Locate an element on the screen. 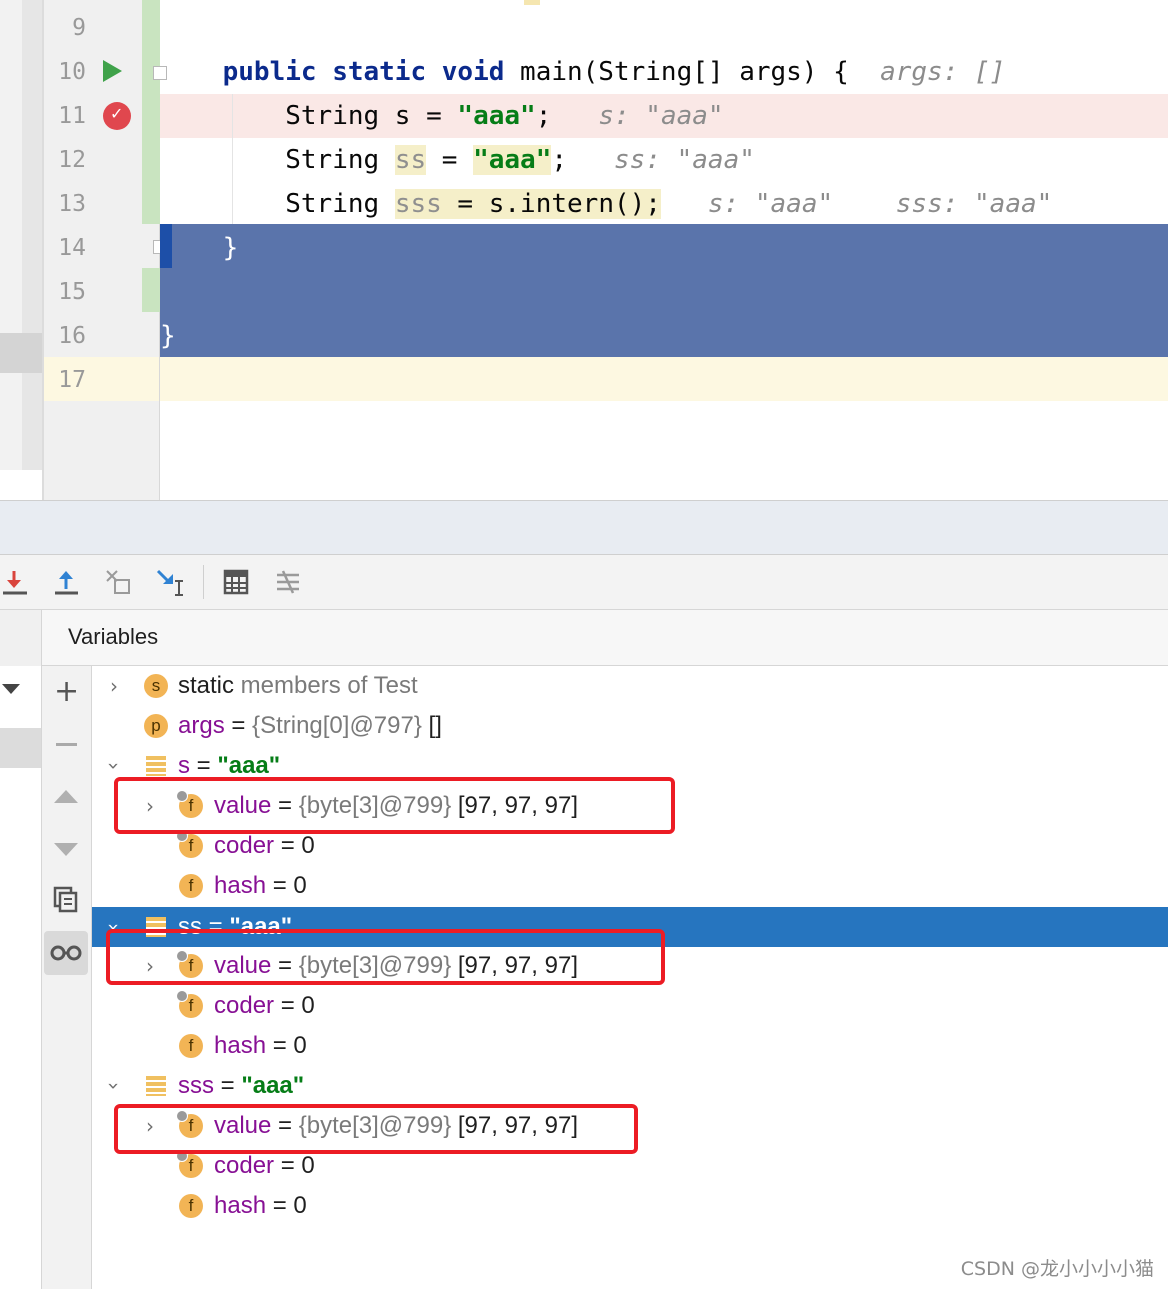 This screenshot has height=1289, width=1168. step-into-icon is located at coordinates (16, 582).